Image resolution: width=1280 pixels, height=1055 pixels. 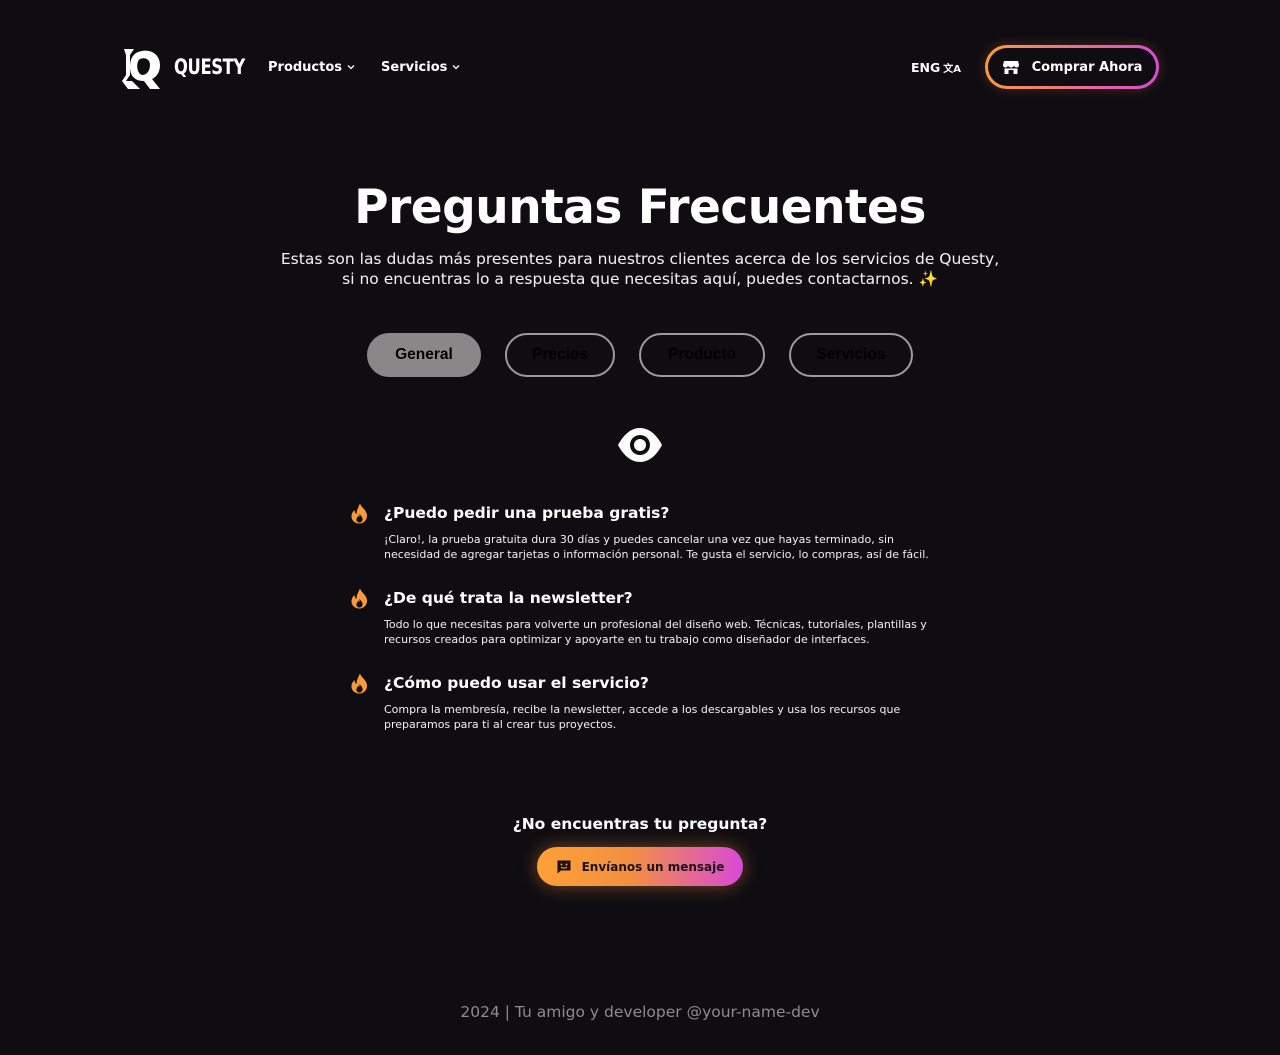 I want to click on send-message-button: Envíanos un mensaje, so click(x=640, y=866).